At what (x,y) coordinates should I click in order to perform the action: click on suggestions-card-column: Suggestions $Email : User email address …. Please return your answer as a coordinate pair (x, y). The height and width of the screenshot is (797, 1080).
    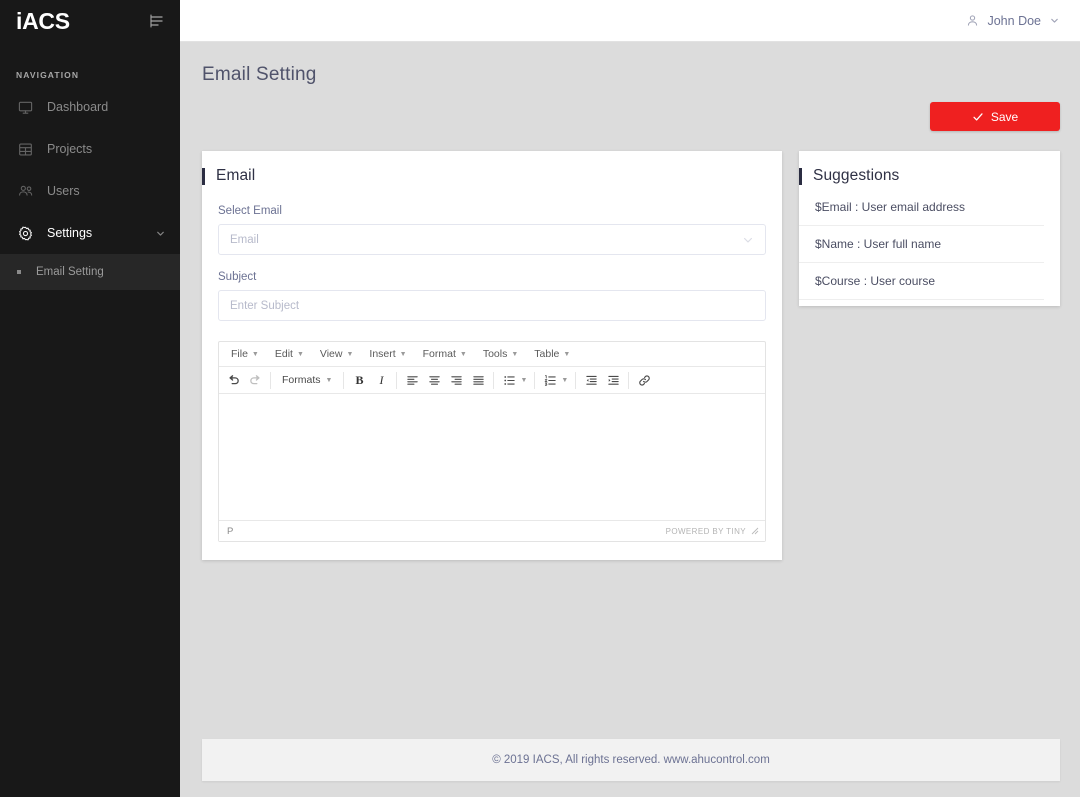
    Looking at the image, I should click on (929, 228).